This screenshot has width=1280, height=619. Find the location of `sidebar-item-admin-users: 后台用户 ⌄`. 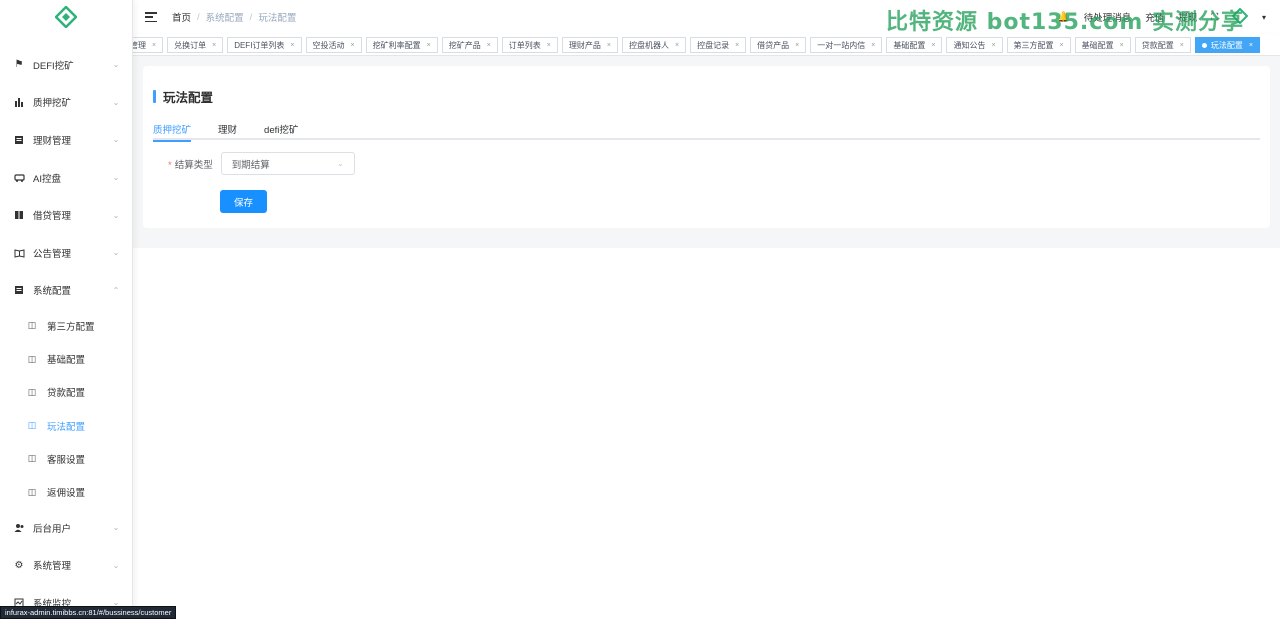

sidebar-item-admin-users: 后台用户 ⌄ is located at coordinates (66, 528).